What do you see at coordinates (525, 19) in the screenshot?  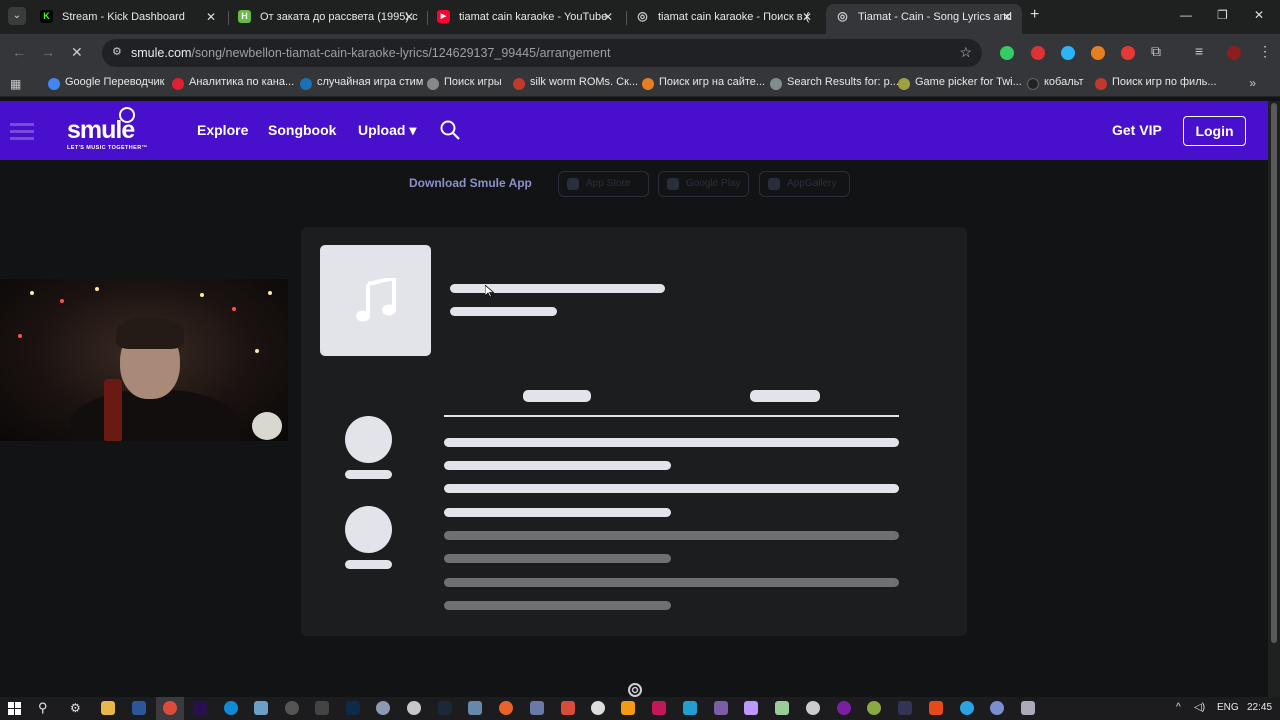 I see `tab-youtube: ▶ tiamat cain karaoke - YouTube ✕` at bounding box center [525, 19].